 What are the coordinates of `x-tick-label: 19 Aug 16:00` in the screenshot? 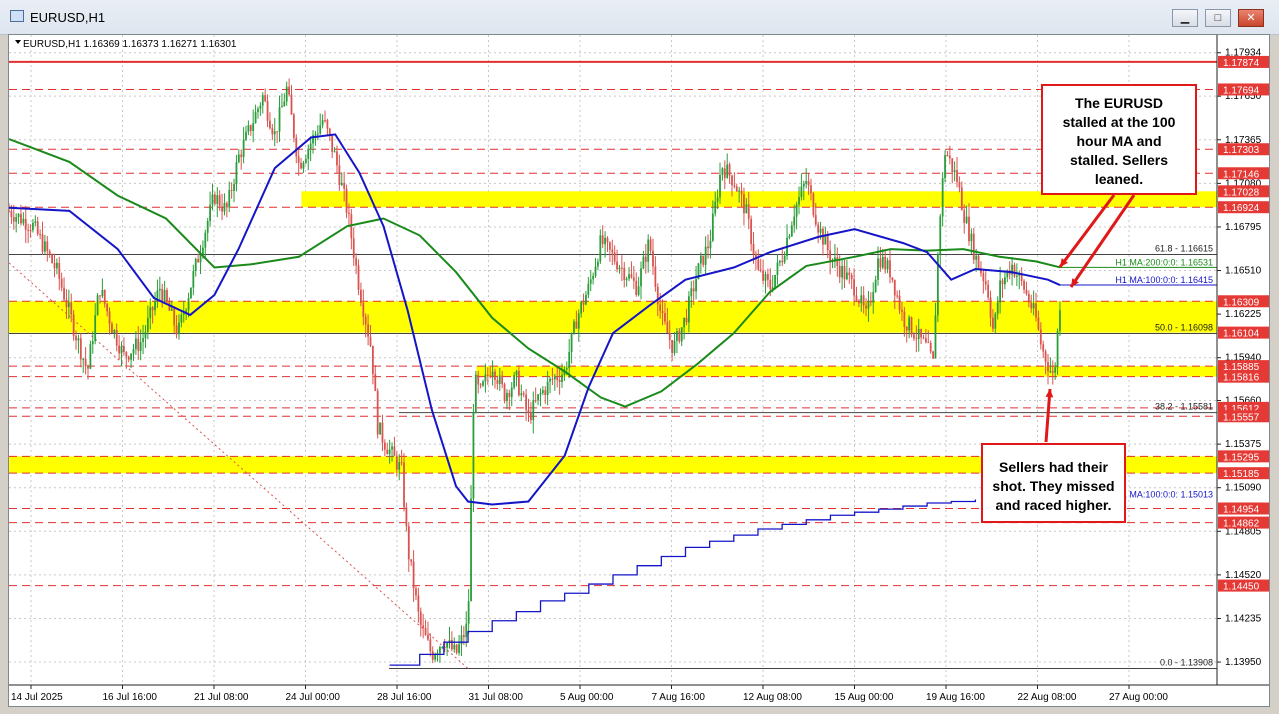 It's located at (955, 697).